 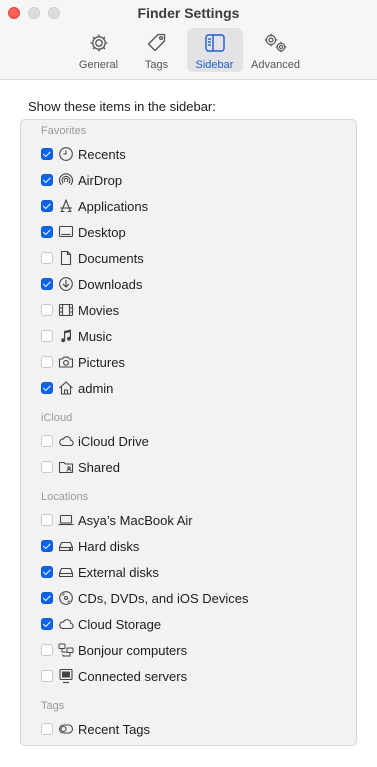 I want to click on applications-icon, so click(x=66, y=206).